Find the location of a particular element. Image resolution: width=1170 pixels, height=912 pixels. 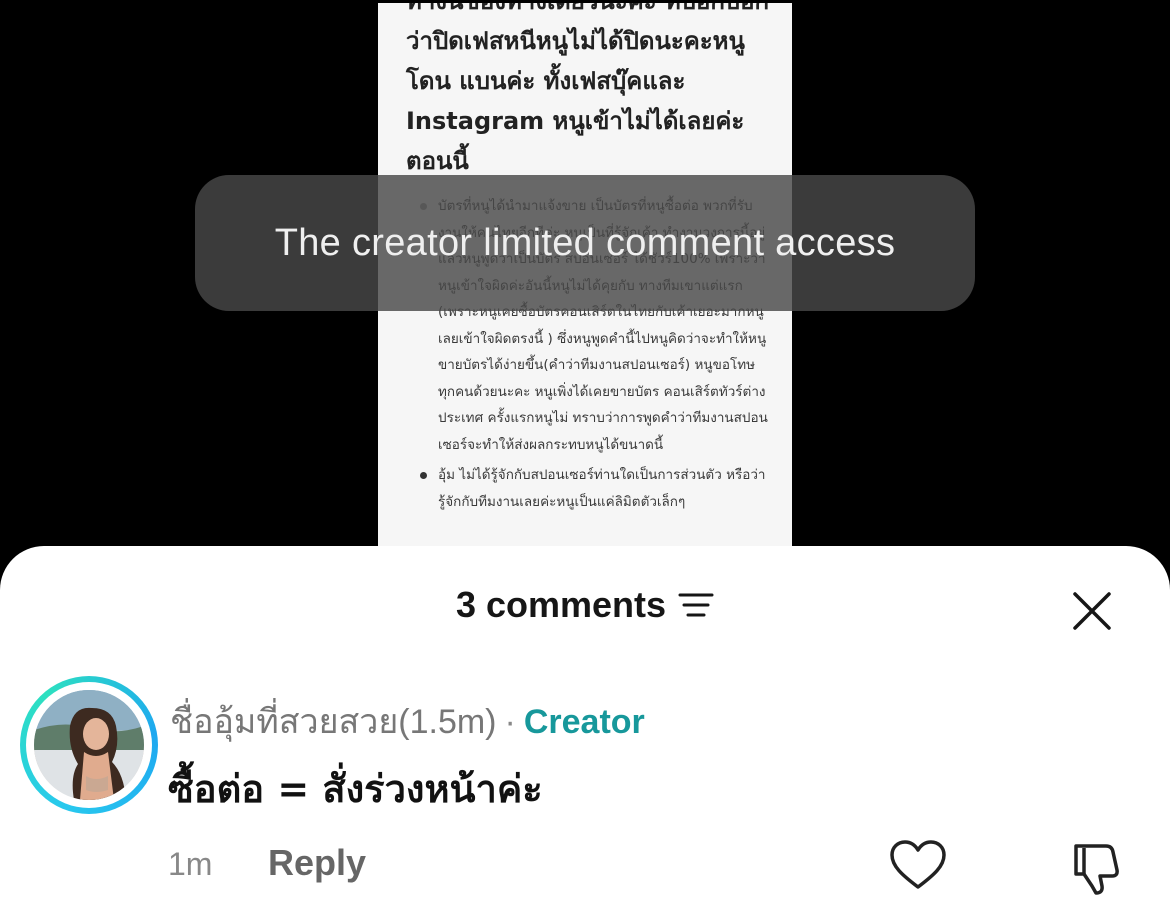

comments-header: 3 comments is located at coordinates (585, 605).